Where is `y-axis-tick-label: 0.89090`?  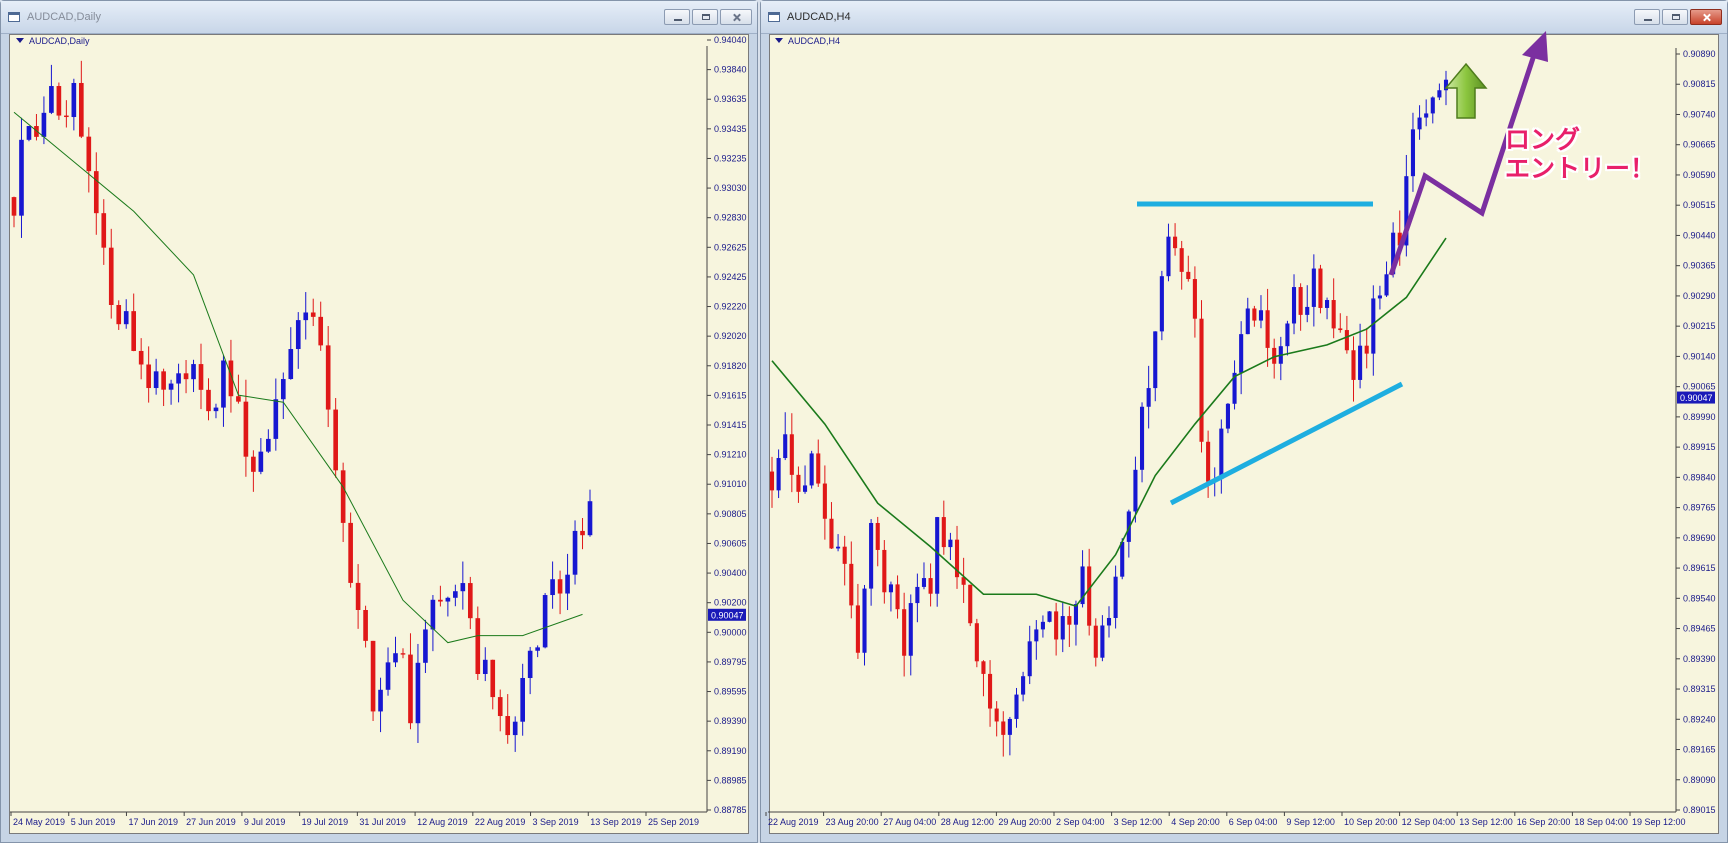
y-axis-tick-label: 0.89090 is located at coordinates (1699, 780).